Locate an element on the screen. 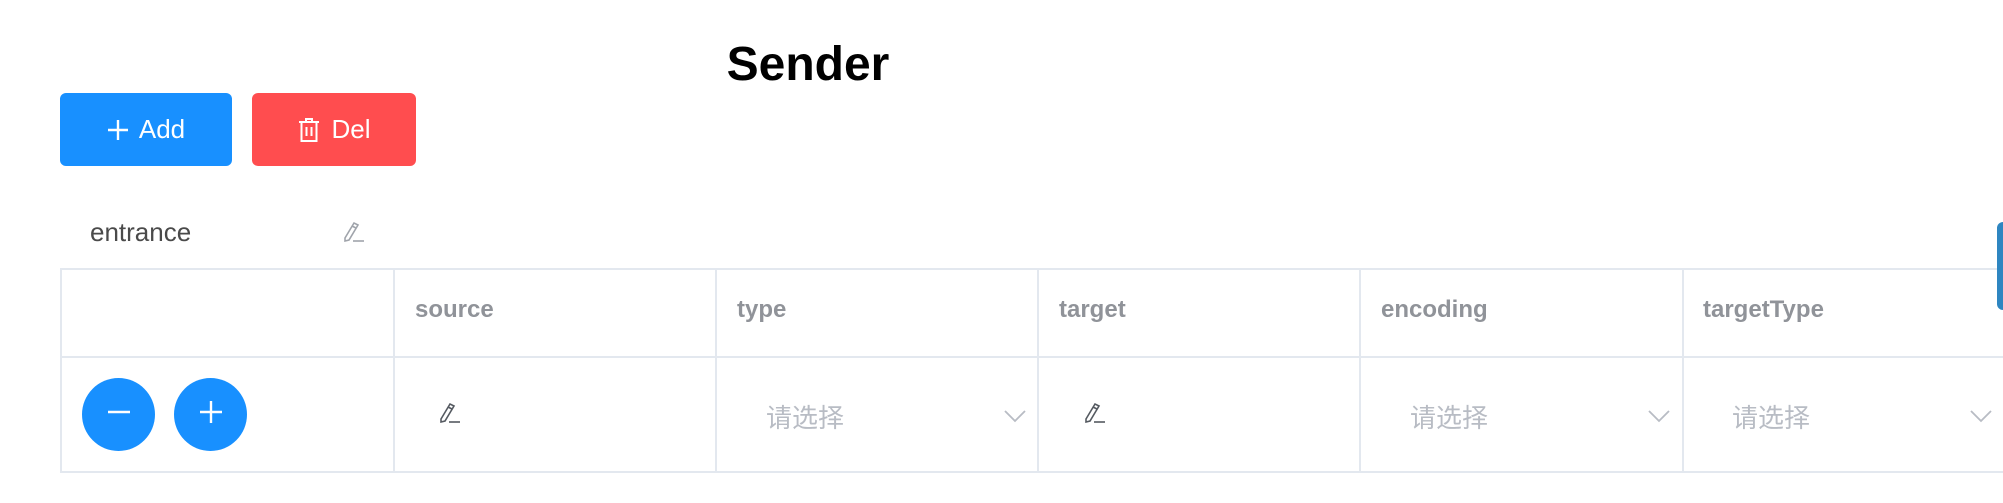 The image size is (2003, 503). column-header-type: type is located at coordinates (762, 309).